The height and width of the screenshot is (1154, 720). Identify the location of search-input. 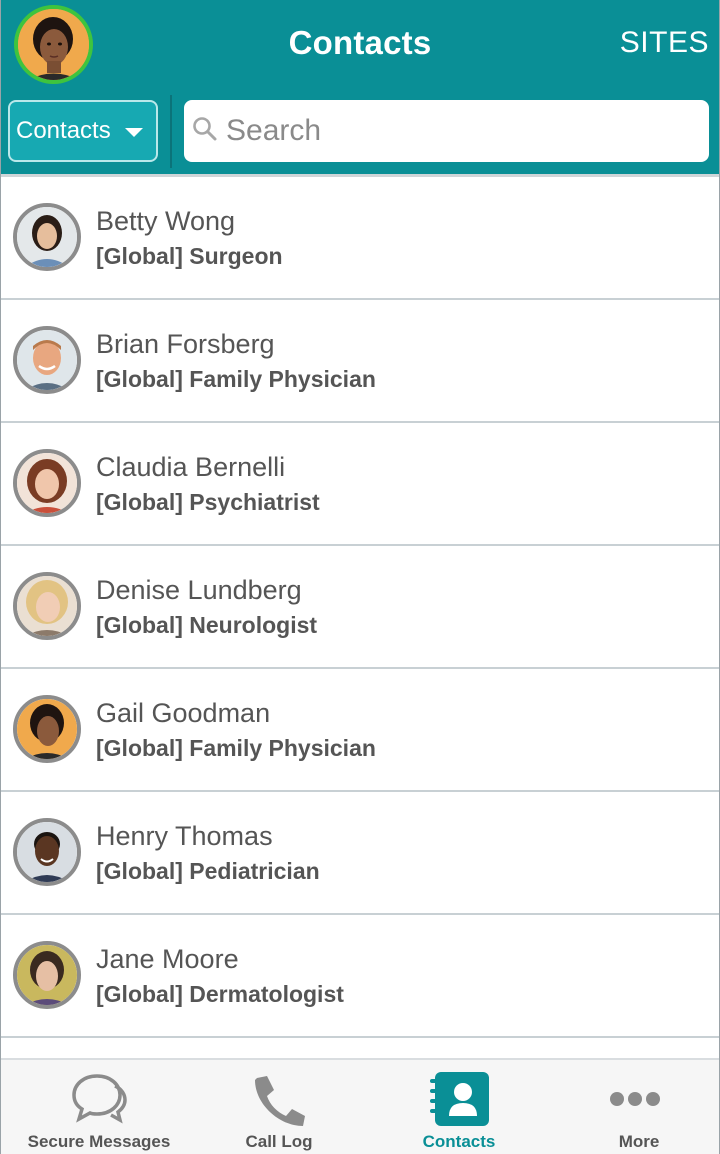
(461, 131).